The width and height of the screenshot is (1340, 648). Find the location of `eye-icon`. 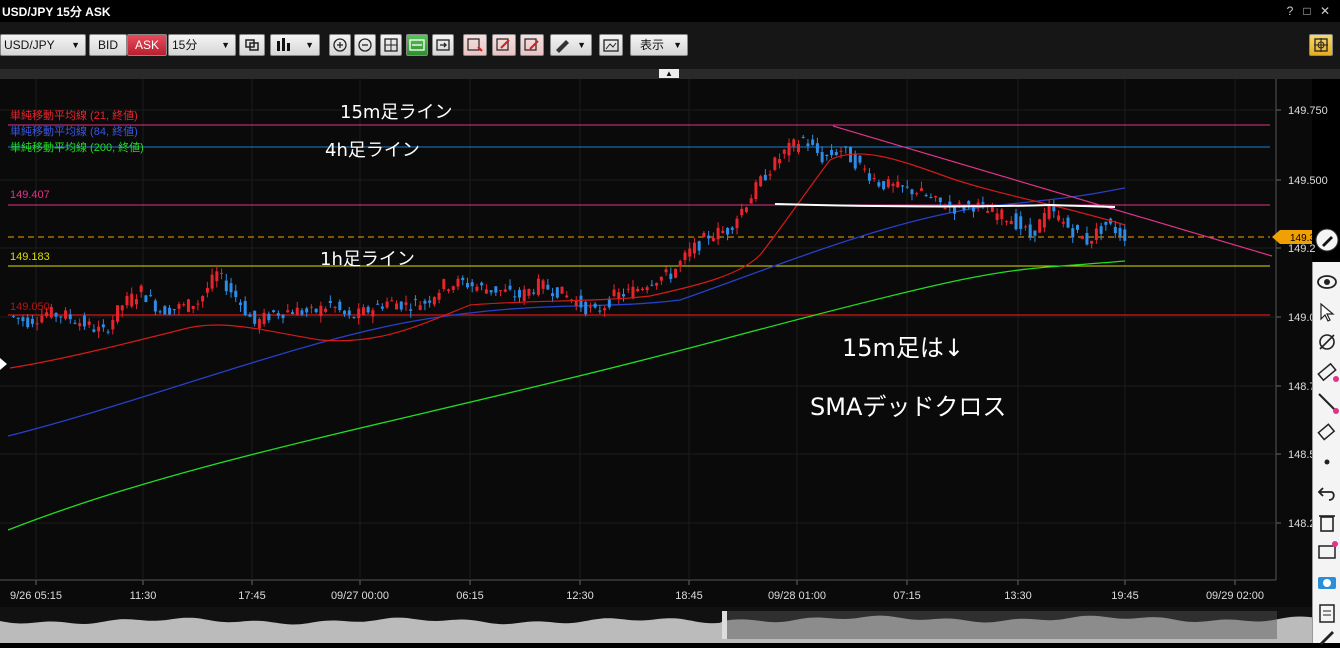

eye-icon is located at coordinates (1327, 282).